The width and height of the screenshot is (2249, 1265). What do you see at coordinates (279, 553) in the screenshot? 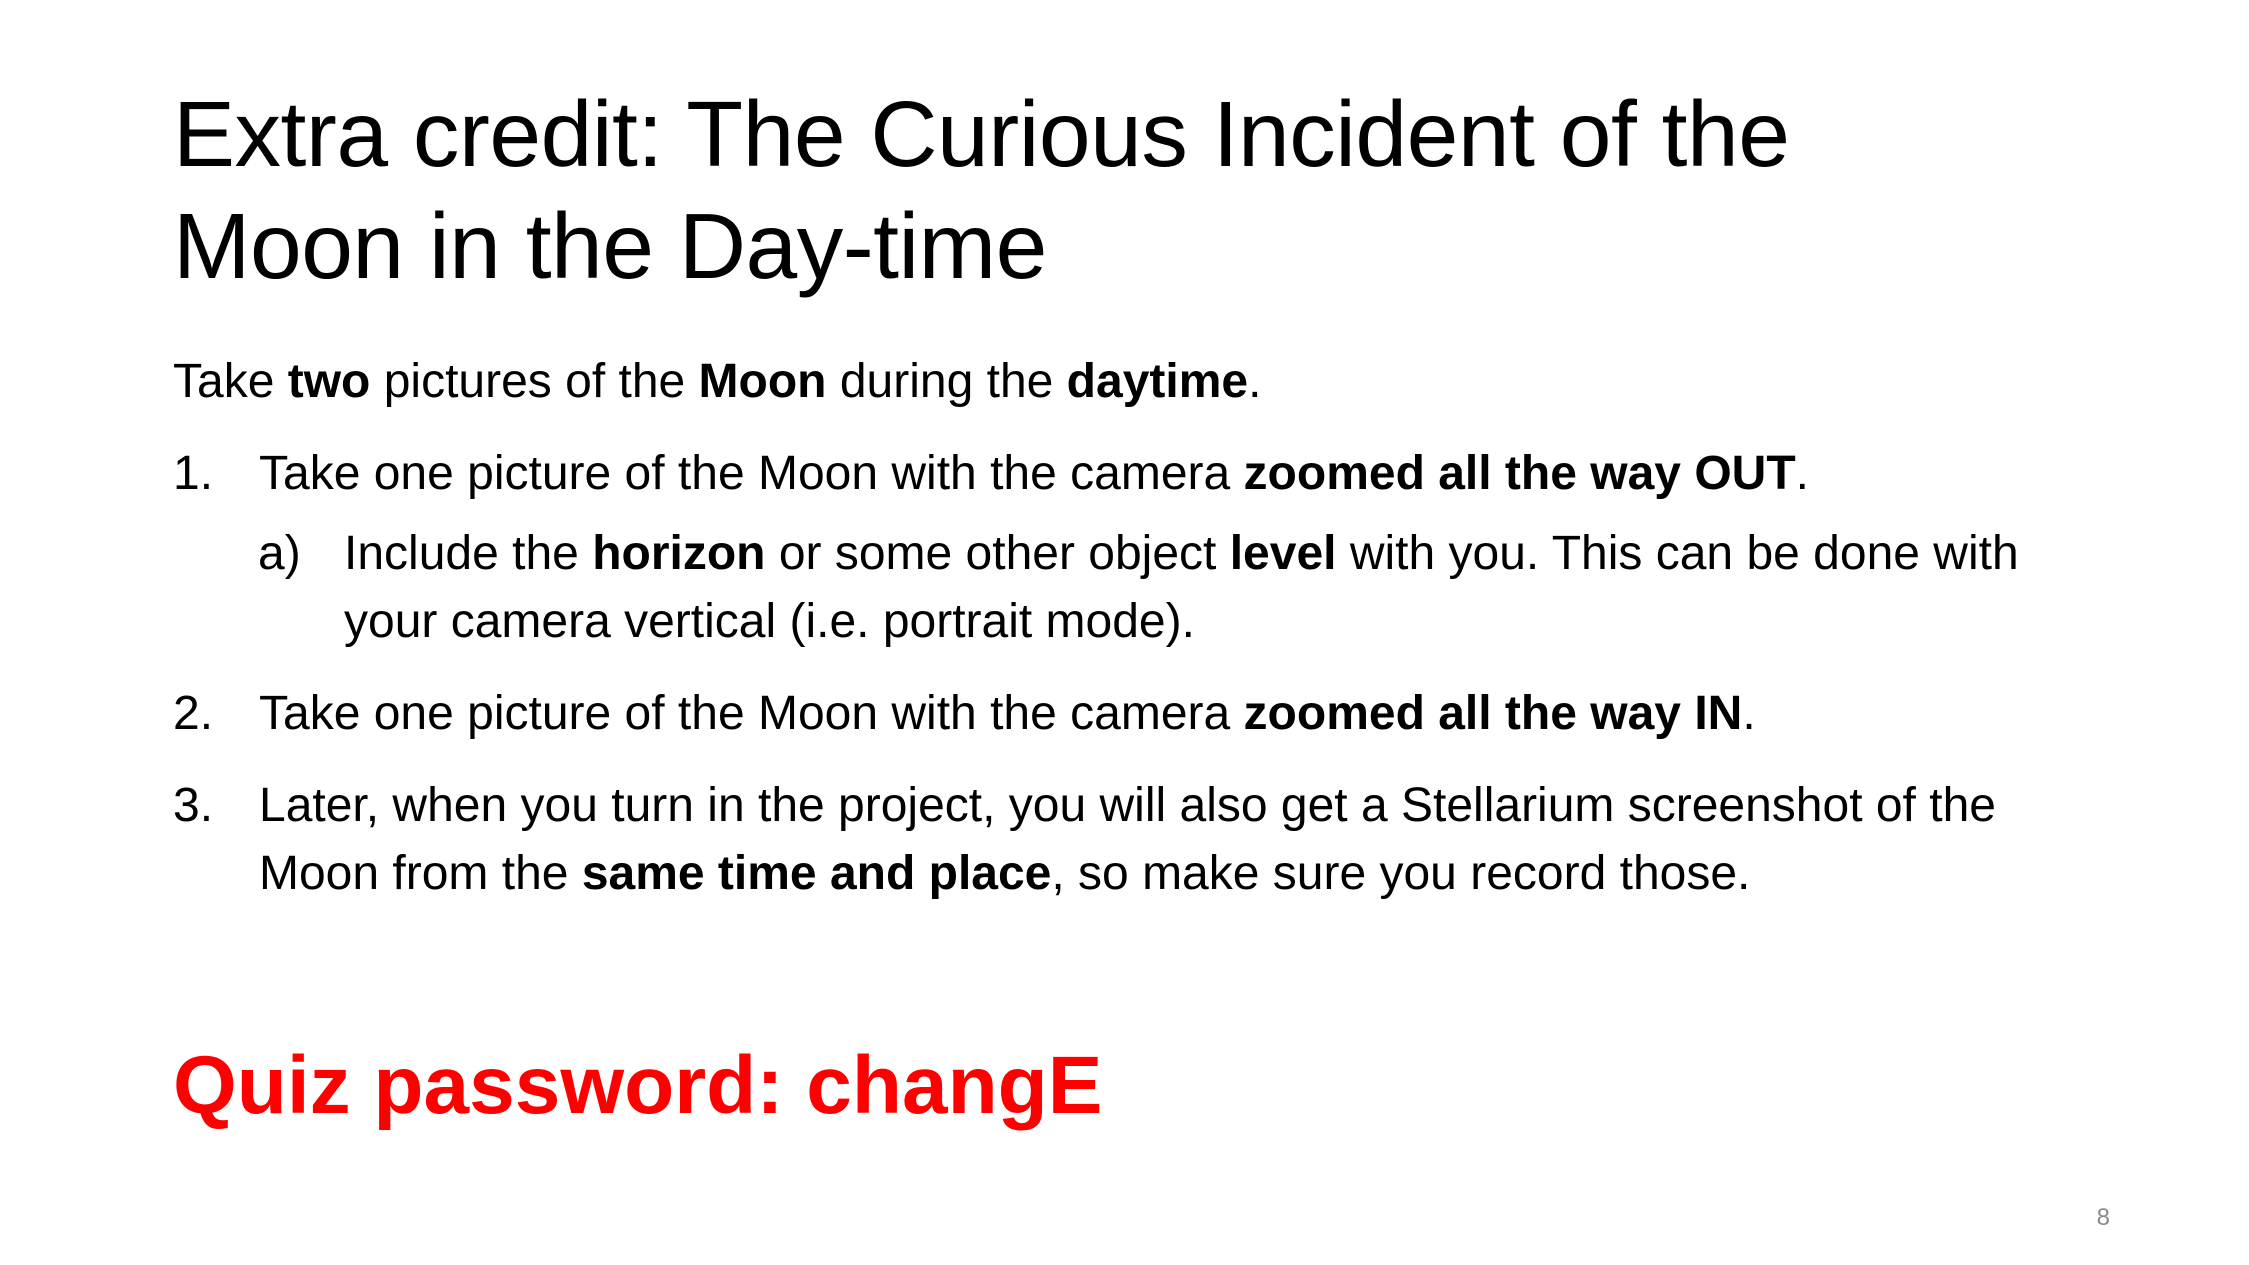
I see `list-subitem-letter: a)` at bounding box center [279, 553].